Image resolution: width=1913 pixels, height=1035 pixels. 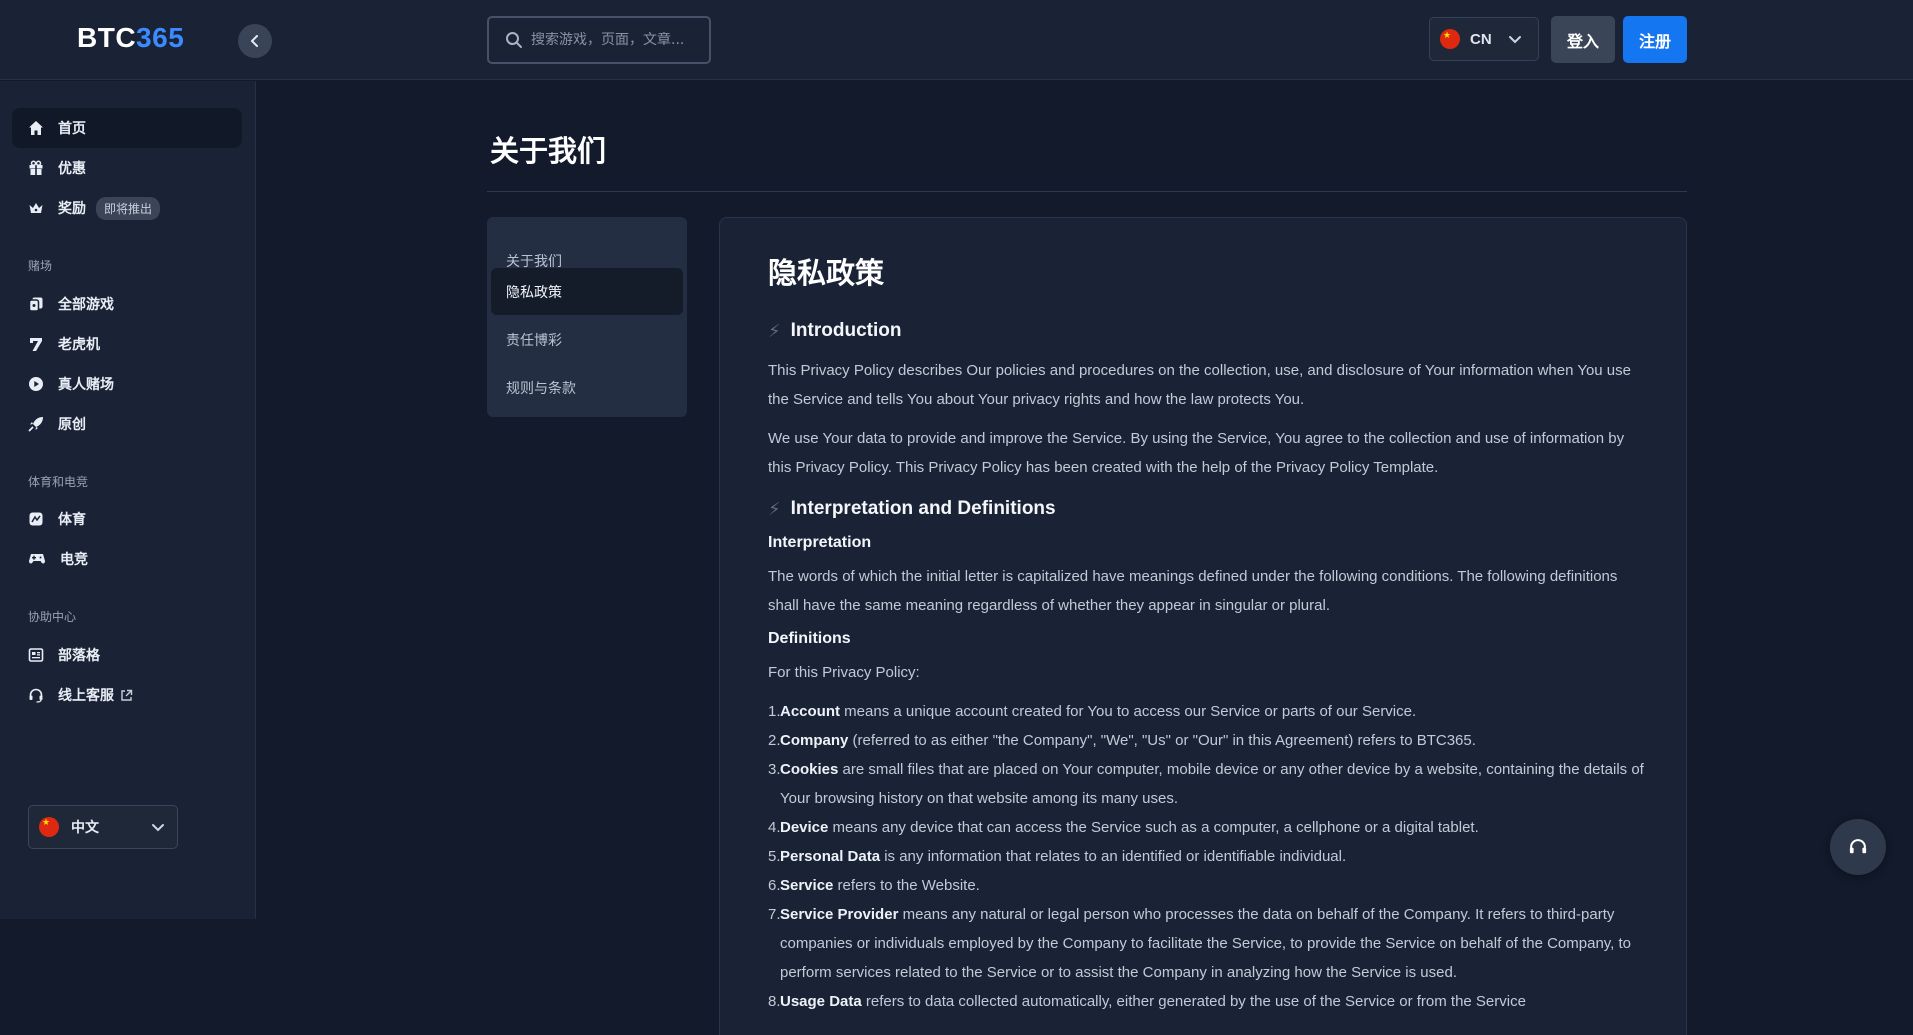 I want to click on sidebar-item-home: 首页, so click(x=127, y=128).